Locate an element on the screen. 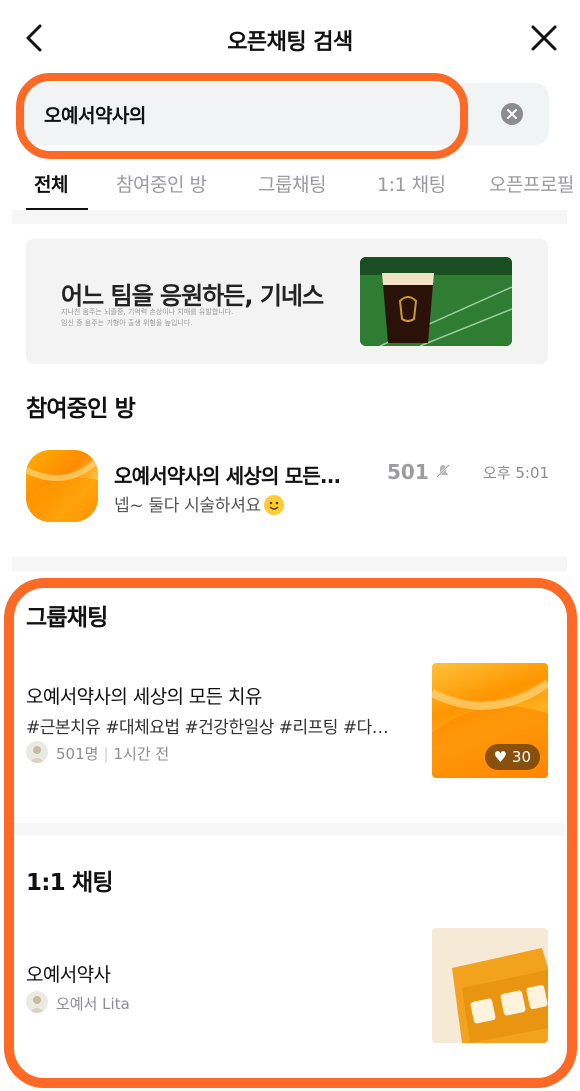 This screenshot has width=580, height=1091. beer-glass-image is located at coordinates (436, 301).